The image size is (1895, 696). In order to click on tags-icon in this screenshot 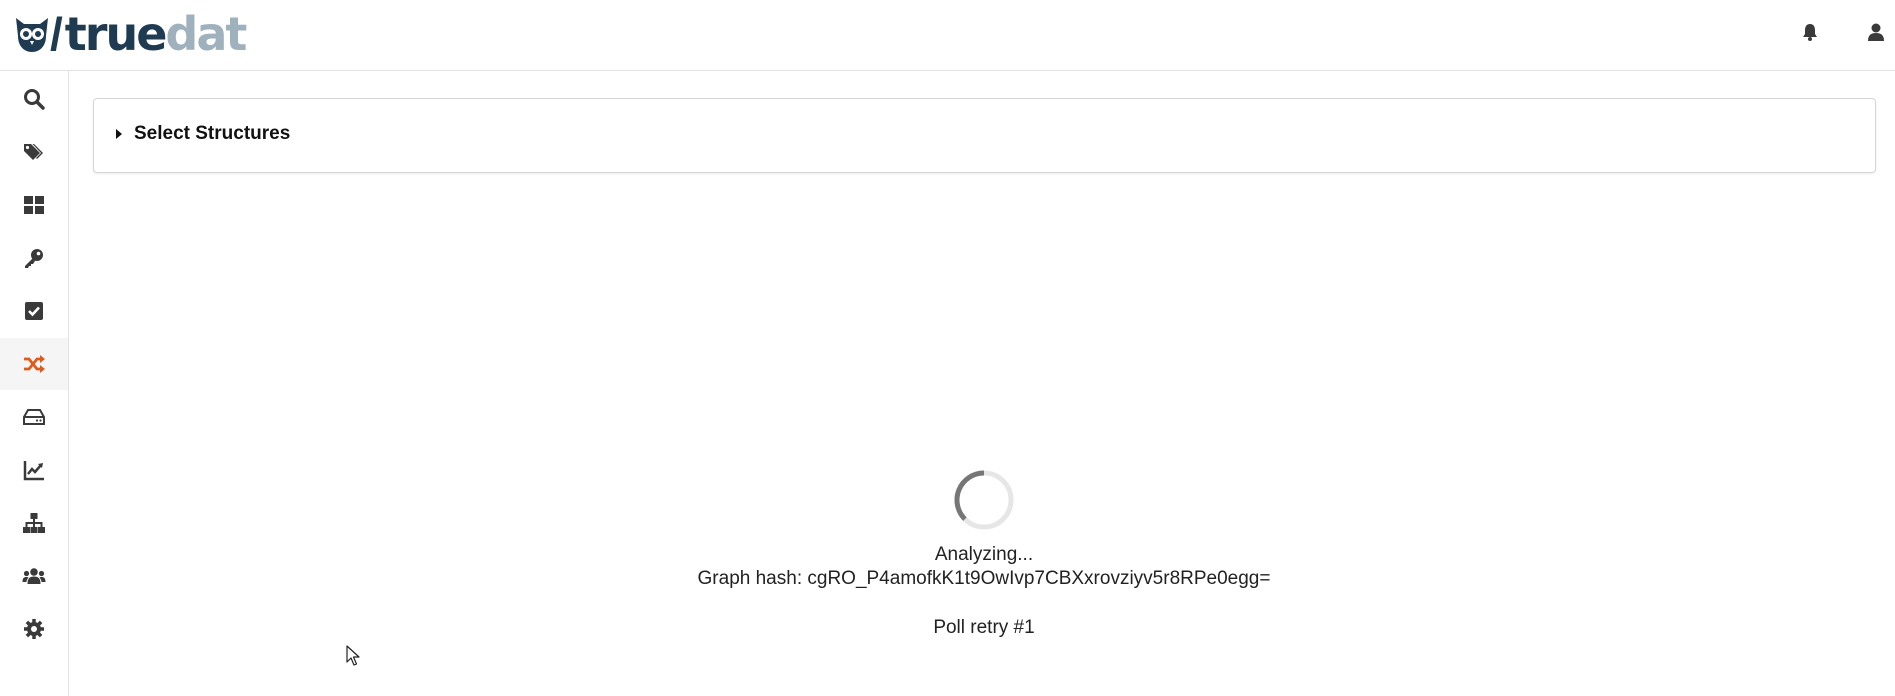, I will do `click(33, 152)`.